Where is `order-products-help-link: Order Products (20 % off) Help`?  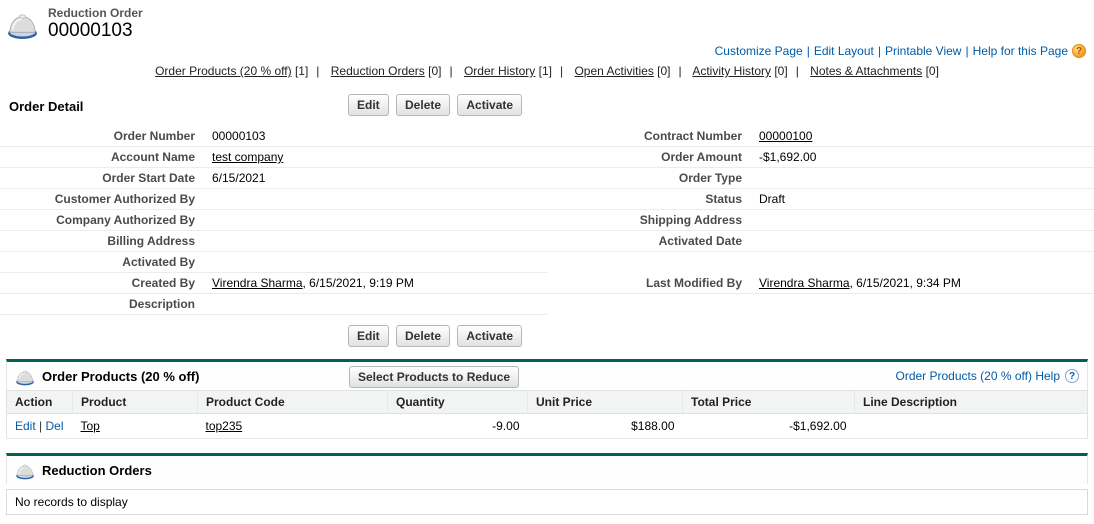
order-products-help-link: Order Products (20 % off) Help is located at coordinates (977, 376).